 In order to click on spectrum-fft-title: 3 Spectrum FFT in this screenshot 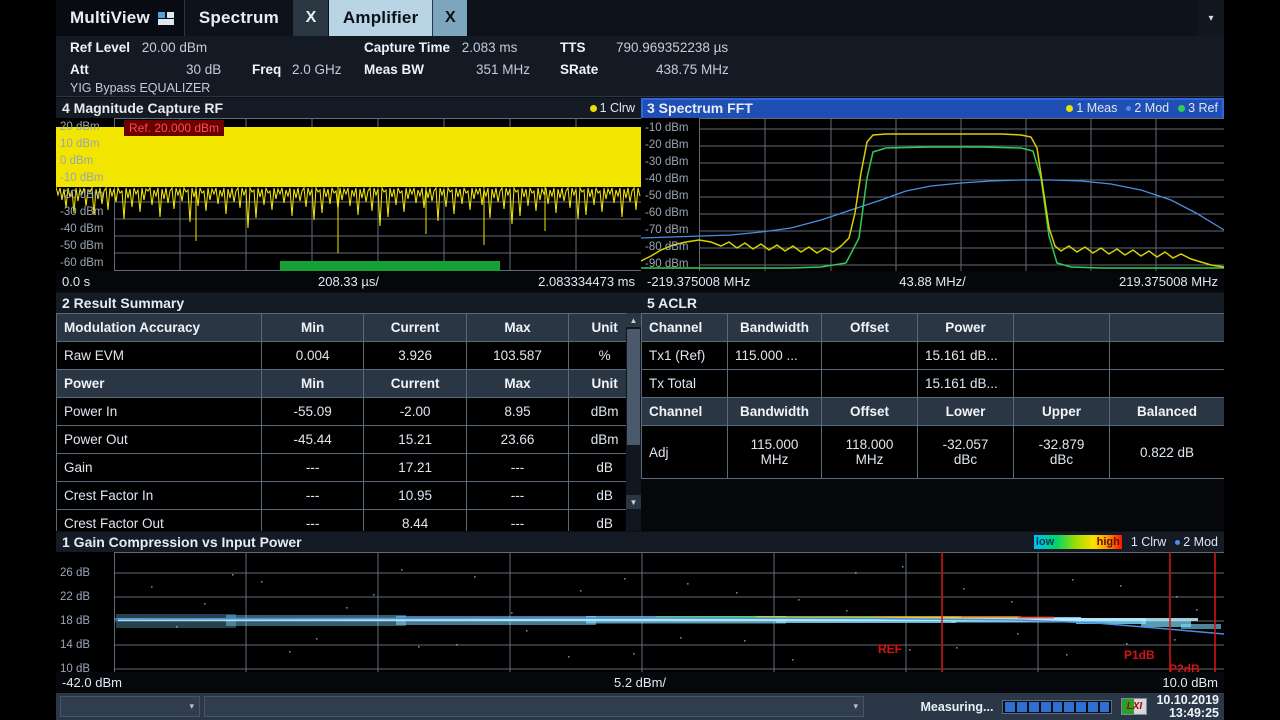, I will do `click(700, 108)`.